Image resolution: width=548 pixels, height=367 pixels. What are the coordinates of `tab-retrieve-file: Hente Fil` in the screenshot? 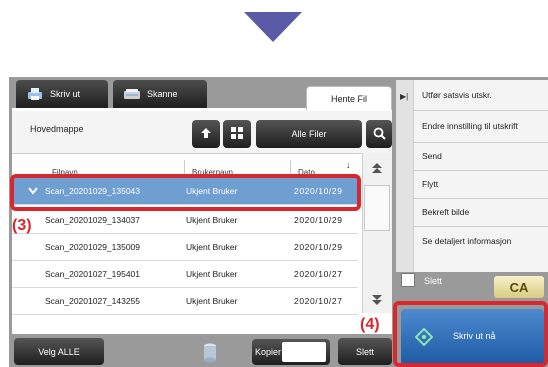 It's located at (349, 98).